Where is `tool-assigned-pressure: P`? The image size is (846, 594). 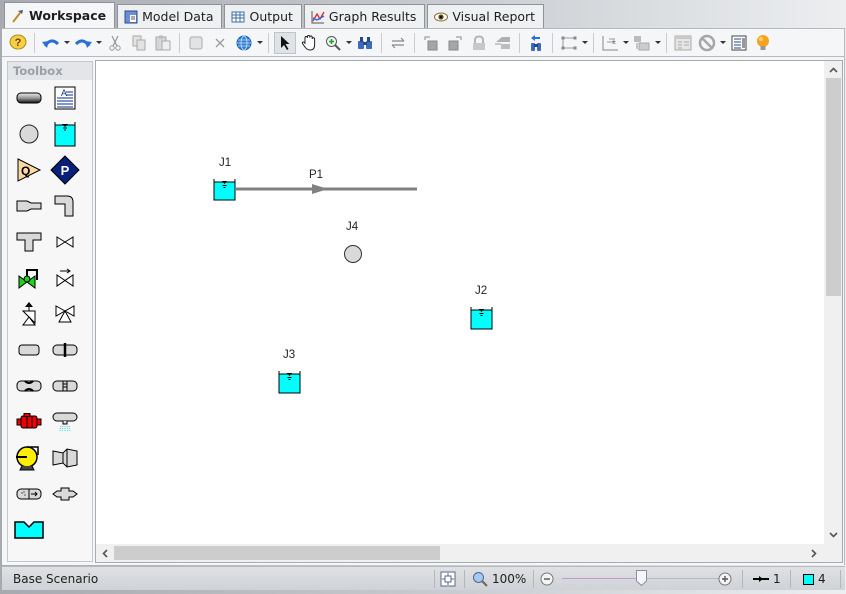
tool-assigned-pressure: P is located at coordinates (65, 170).